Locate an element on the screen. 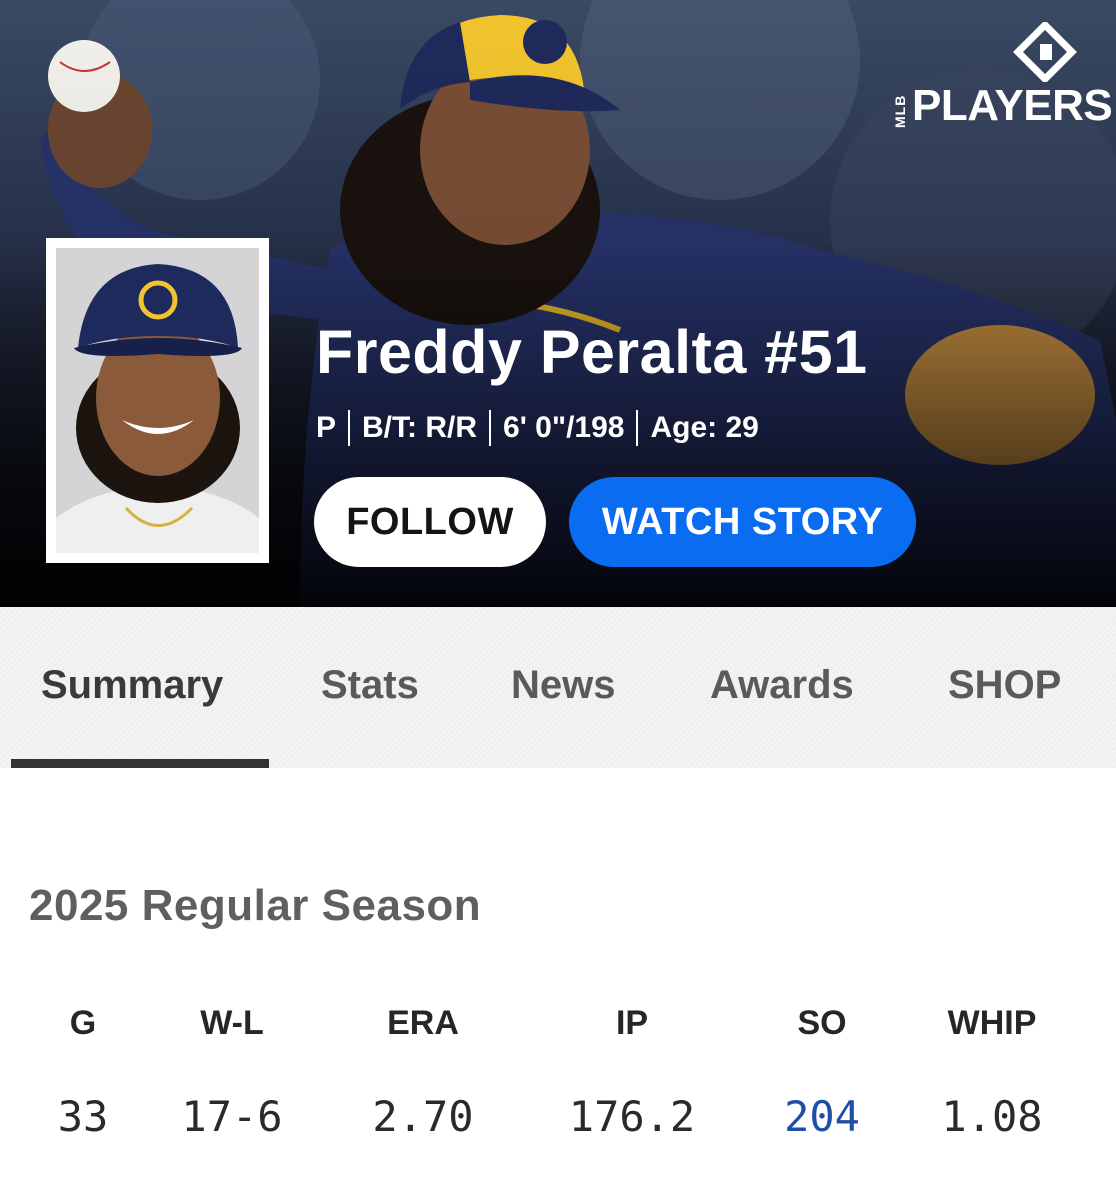 This screenshot has width=1116, height=1200. mlb-players-logo: MLB PLAYERS is located at coordinates (1002, 78).